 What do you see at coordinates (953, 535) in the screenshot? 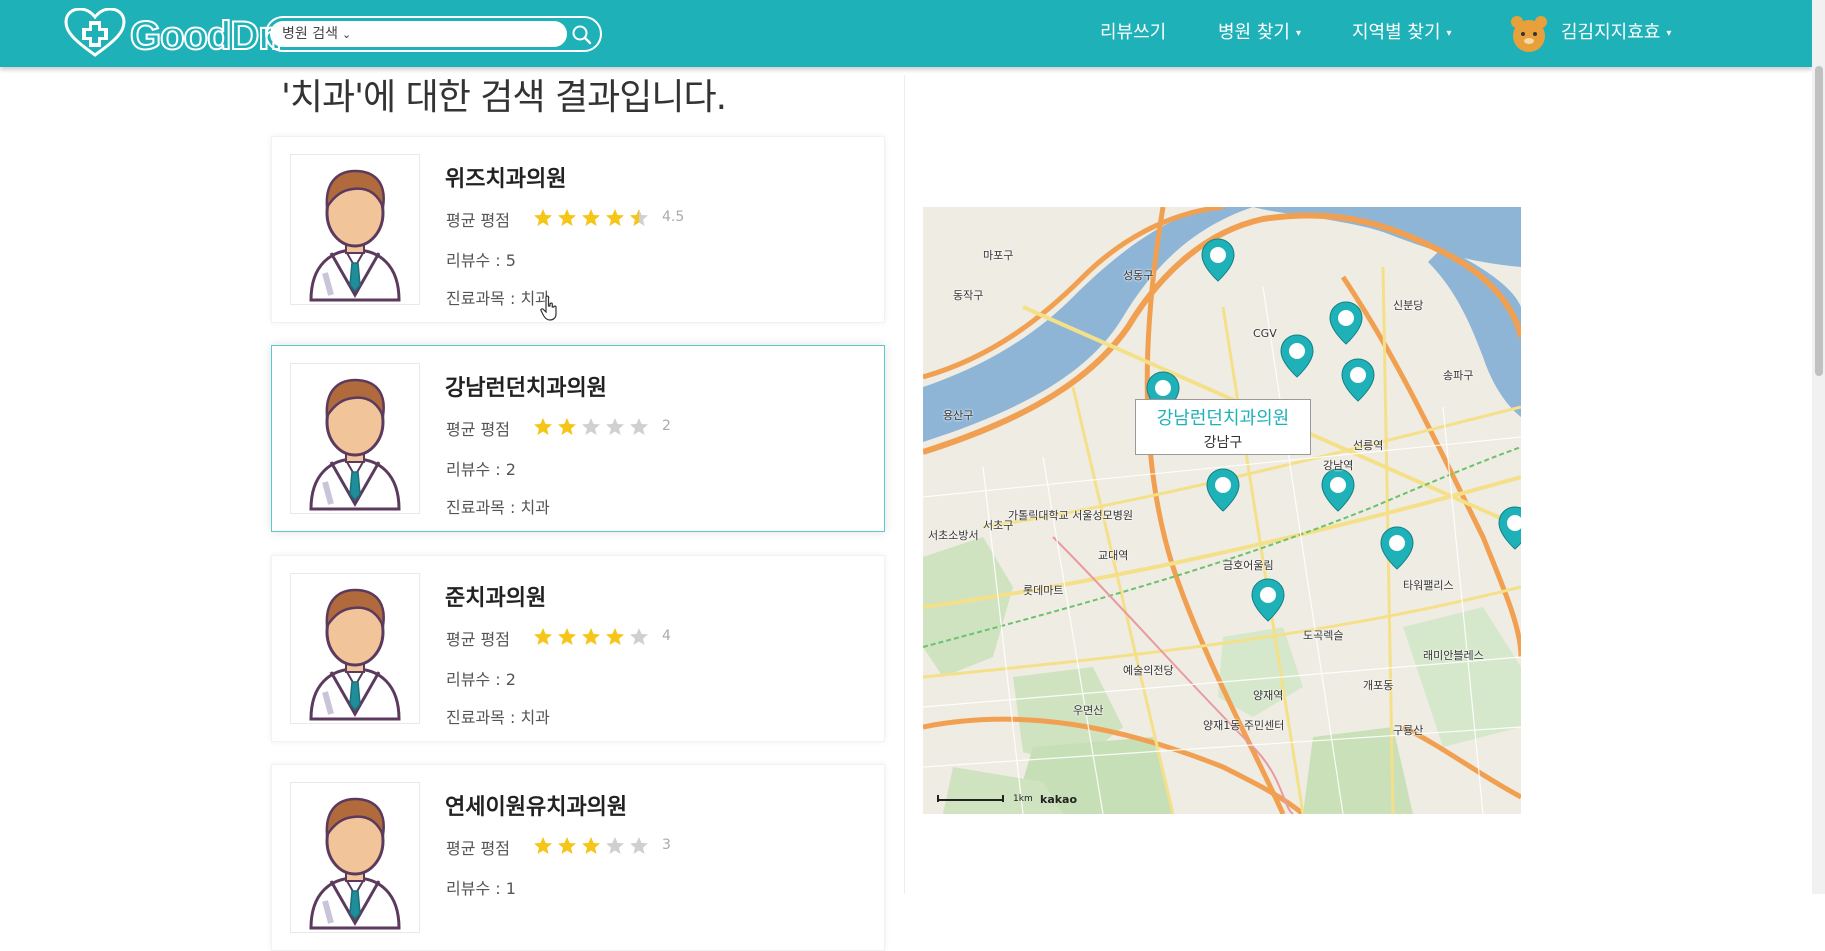
I see `map-place-label: 서초소방서` at bounding box center [953, 535].